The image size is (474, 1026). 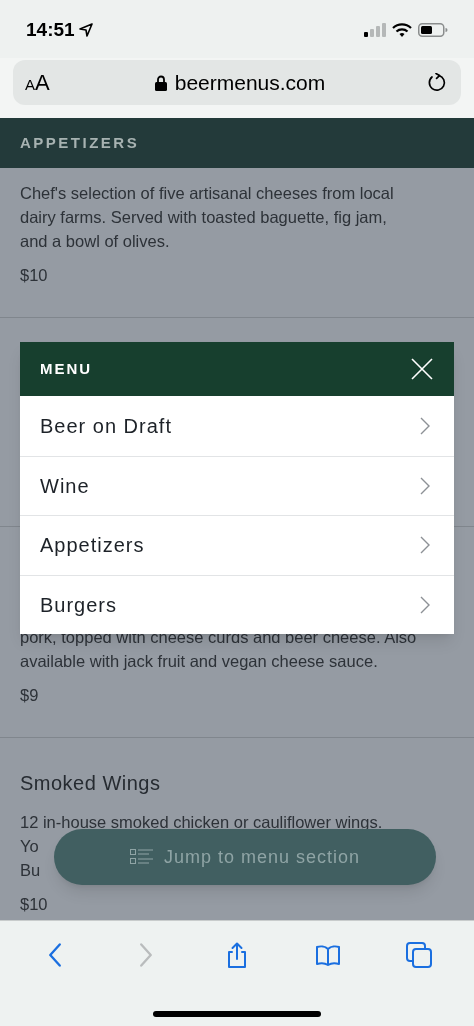 What do you see at coordinates (66, 368) in the screenshot?
I see `menu-title: MENU` at bounding box center [66, 368].